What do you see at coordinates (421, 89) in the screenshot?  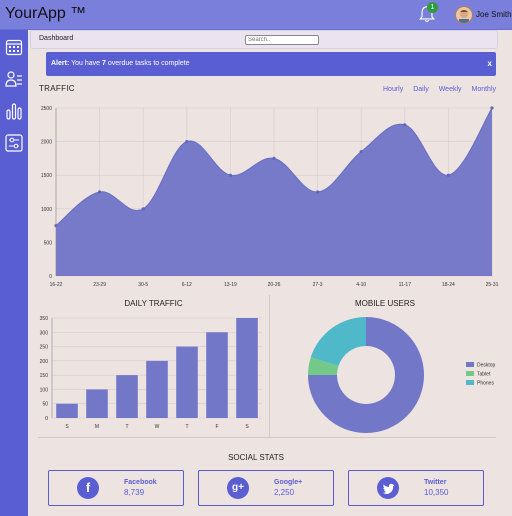 I see `tab-daily: Daily` at bounding box center [421, 89].